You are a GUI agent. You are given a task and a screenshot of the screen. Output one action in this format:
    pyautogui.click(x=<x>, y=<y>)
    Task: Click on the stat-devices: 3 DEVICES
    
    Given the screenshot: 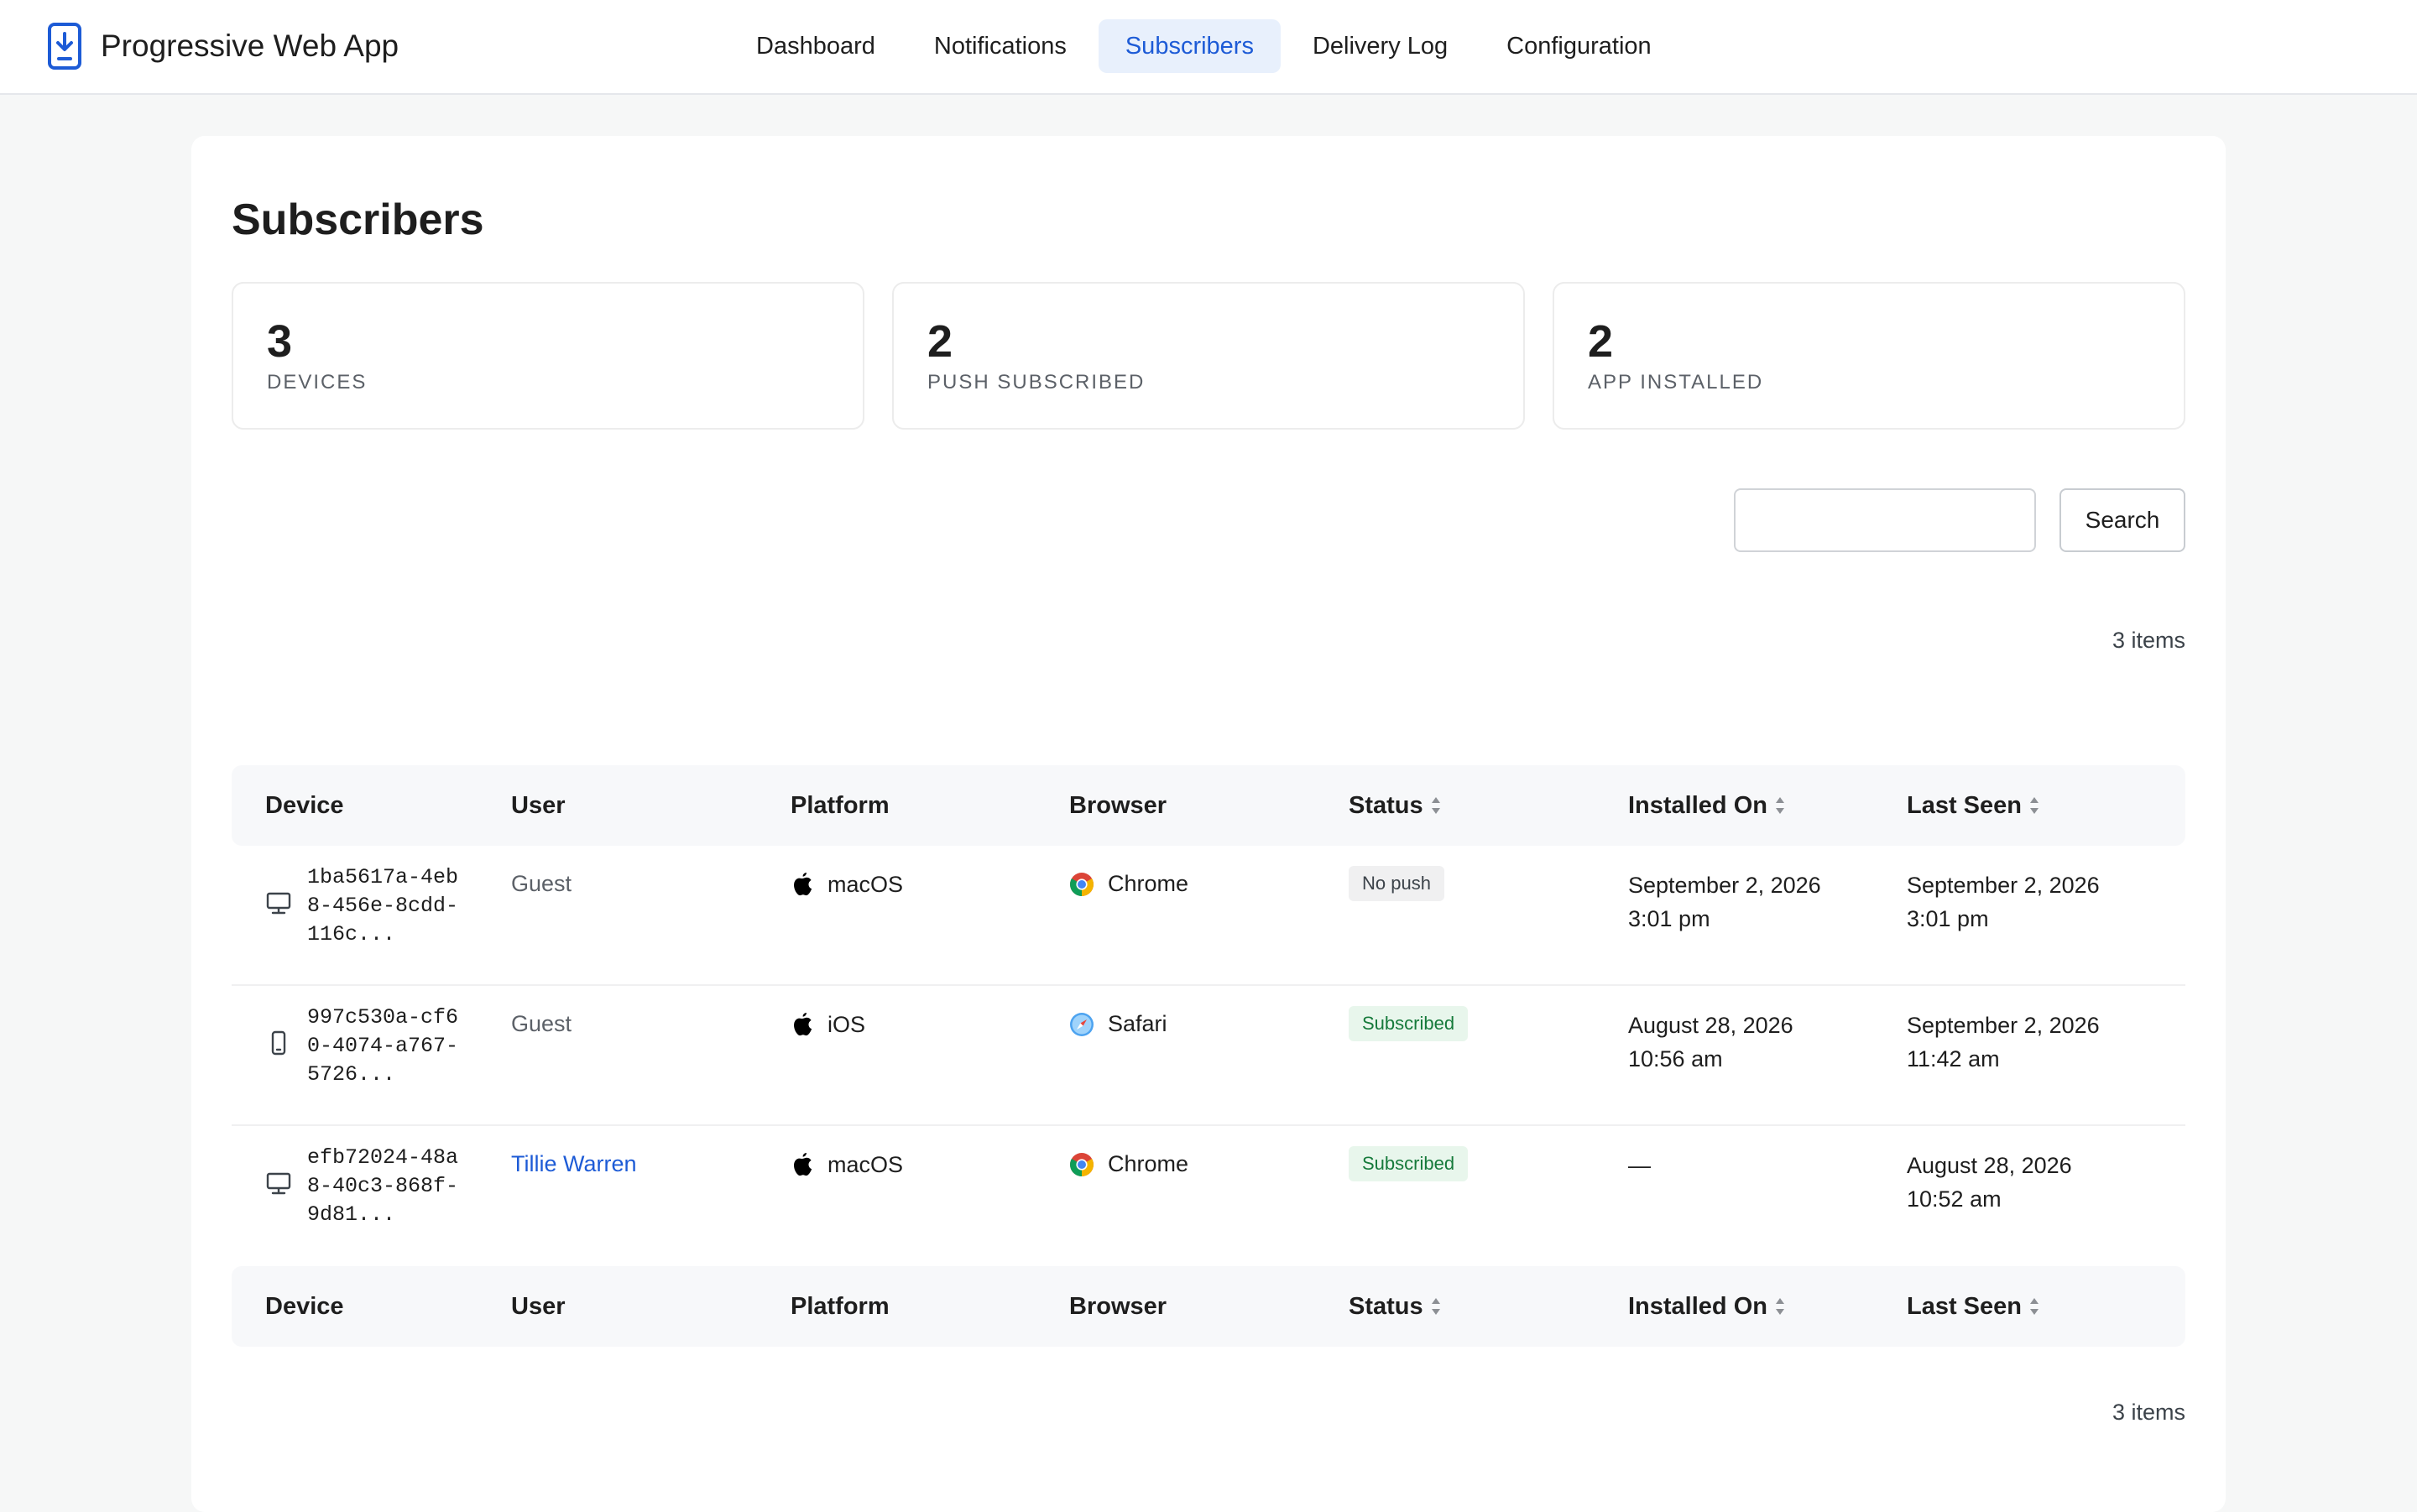 What is the action you would take?
    pyautogui.click(x=548, y=356)
    